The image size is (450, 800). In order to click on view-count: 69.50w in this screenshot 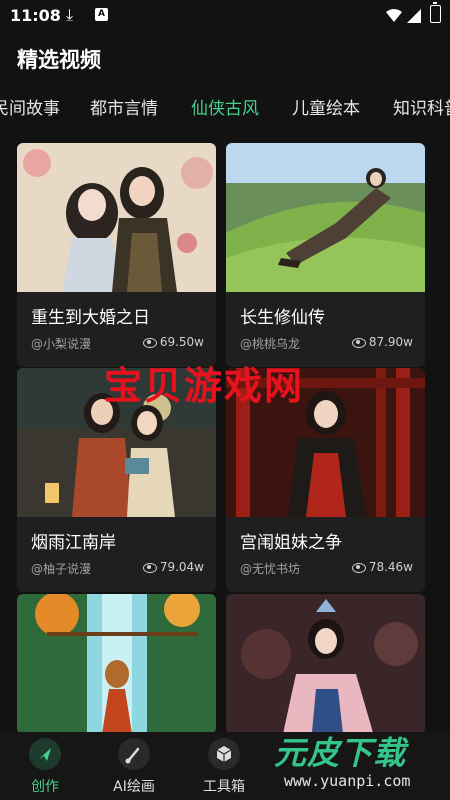, I will do `click(181, 342)`.